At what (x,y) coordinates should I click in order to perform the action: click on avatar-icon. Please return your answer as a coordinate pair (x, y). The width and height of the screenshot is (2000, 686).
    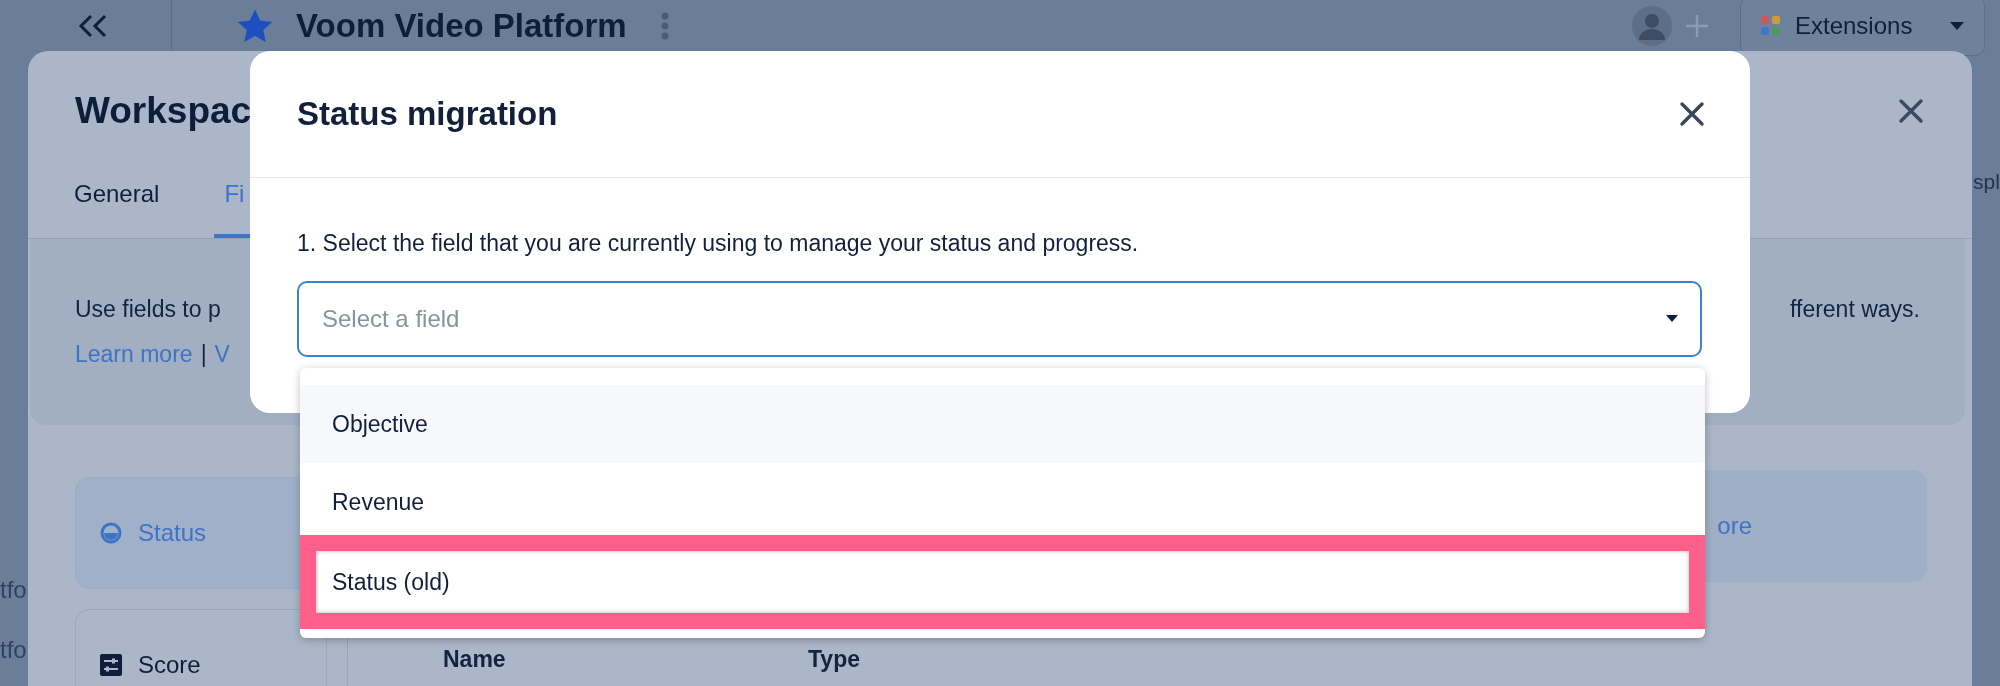
    Looking at the image, I should click on (1652, 25).